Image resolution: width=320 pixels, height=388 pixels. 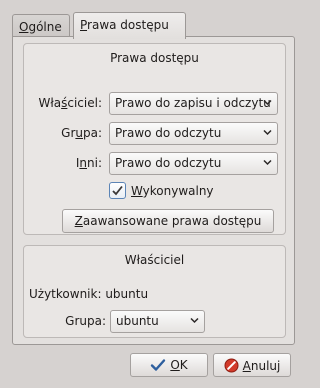 I want to click on owner-permission-select: Prawo do zapisu i odczytu, so click(x=193, y=103).